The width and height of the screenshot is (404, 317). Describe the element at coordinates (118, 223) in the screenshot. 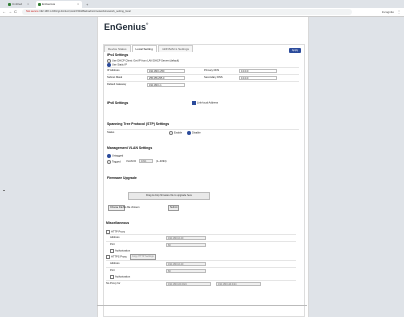

I see `misc-heading: Miscellaneous` at that location.